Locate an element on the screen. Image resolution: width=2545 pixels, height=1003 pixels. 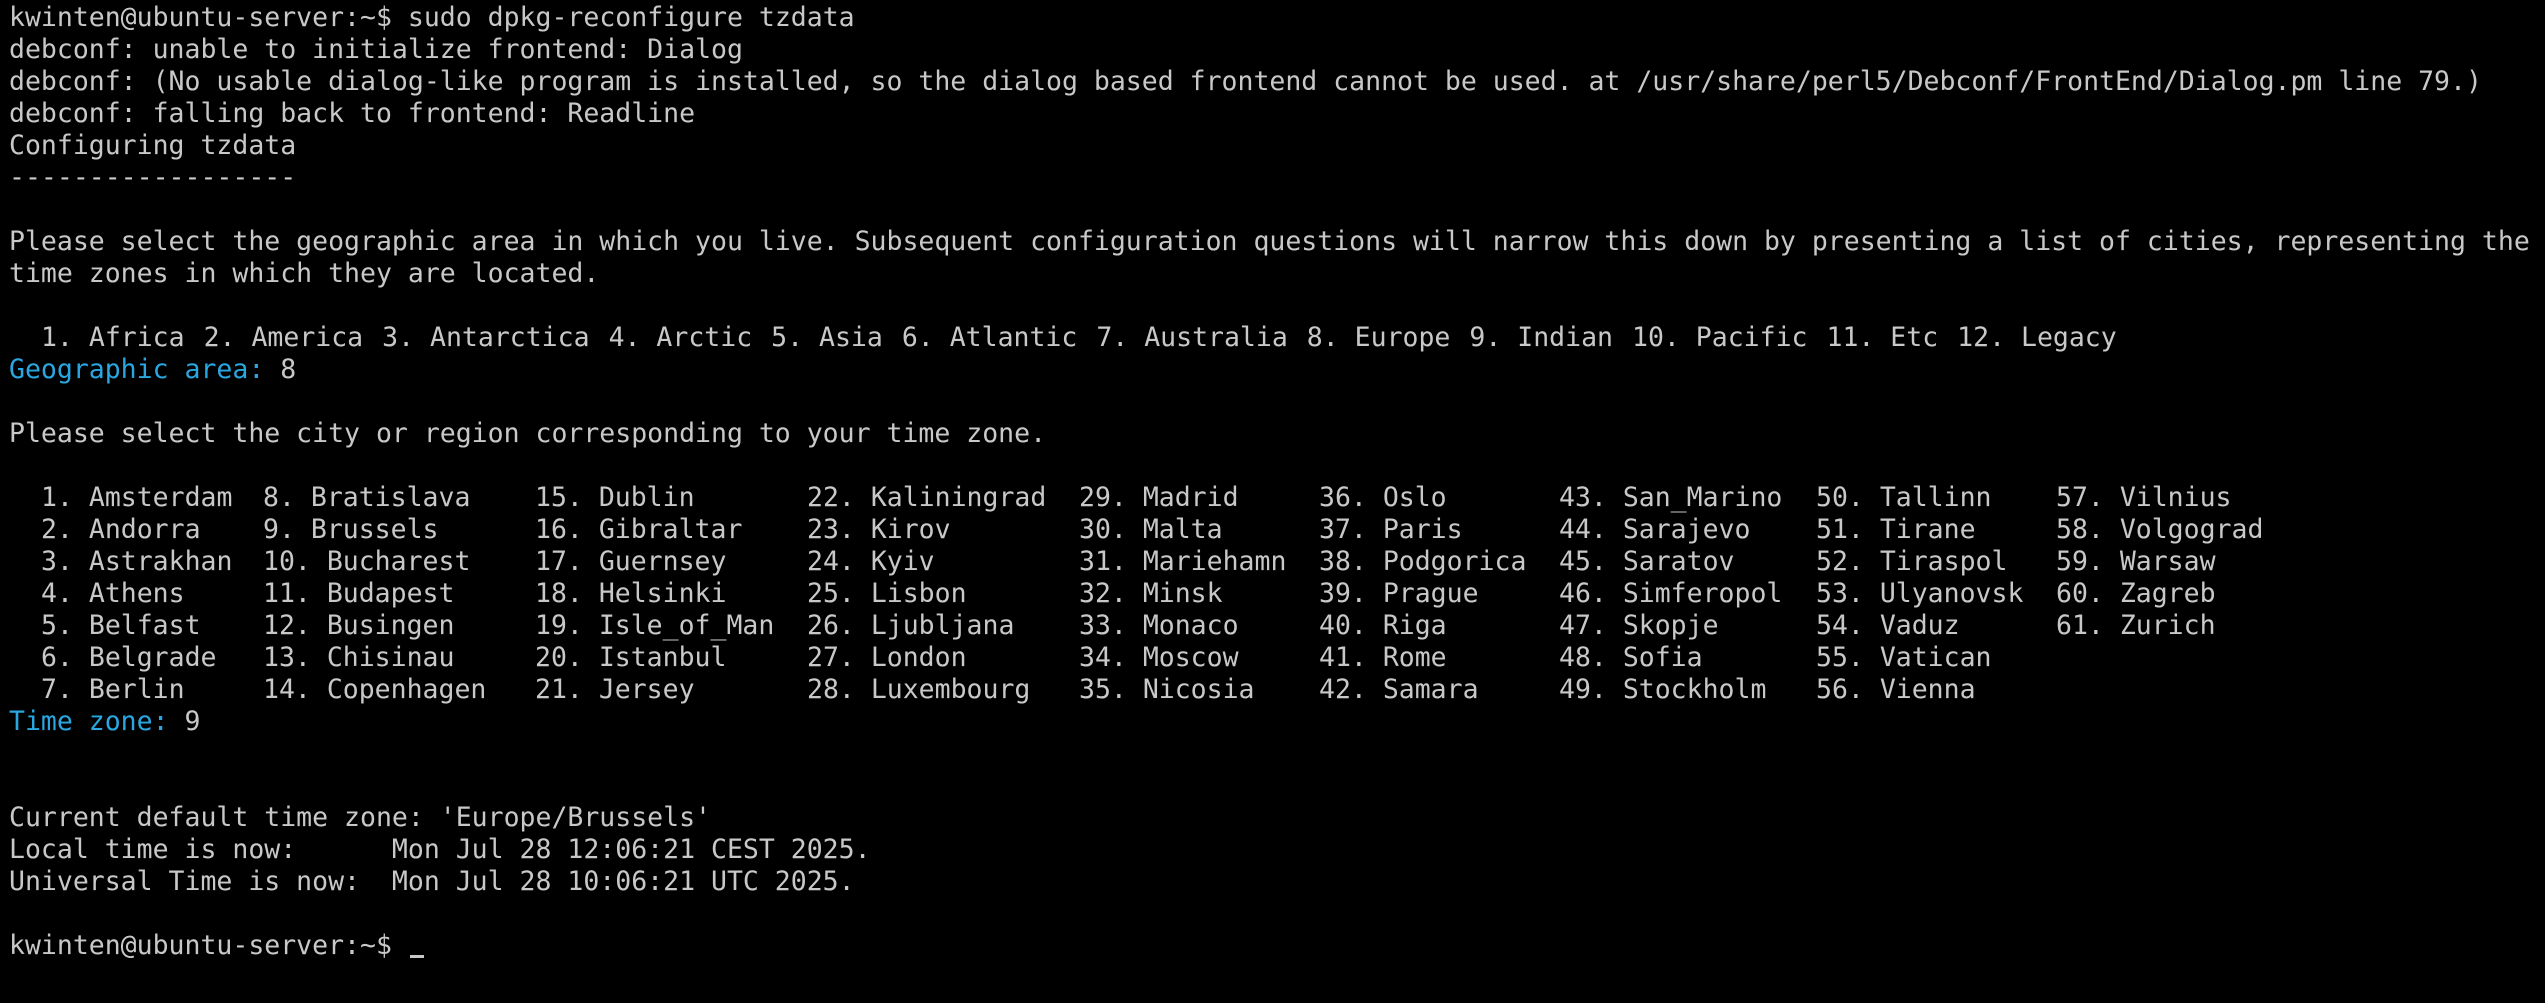
area-option: 11. Etc is located at coordinates (1882, 337).